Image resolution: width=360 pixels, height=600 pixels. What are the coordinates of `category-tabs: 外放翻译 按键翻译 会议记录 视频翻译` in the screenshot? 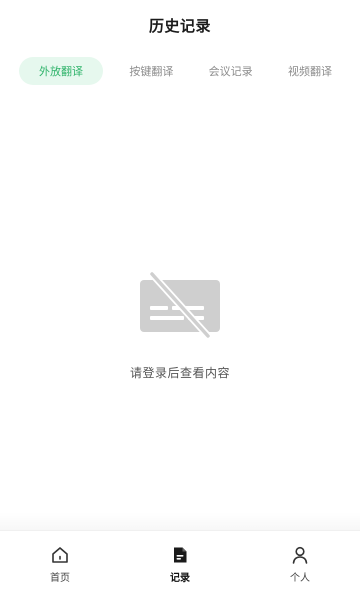 It's located at (180, 71).